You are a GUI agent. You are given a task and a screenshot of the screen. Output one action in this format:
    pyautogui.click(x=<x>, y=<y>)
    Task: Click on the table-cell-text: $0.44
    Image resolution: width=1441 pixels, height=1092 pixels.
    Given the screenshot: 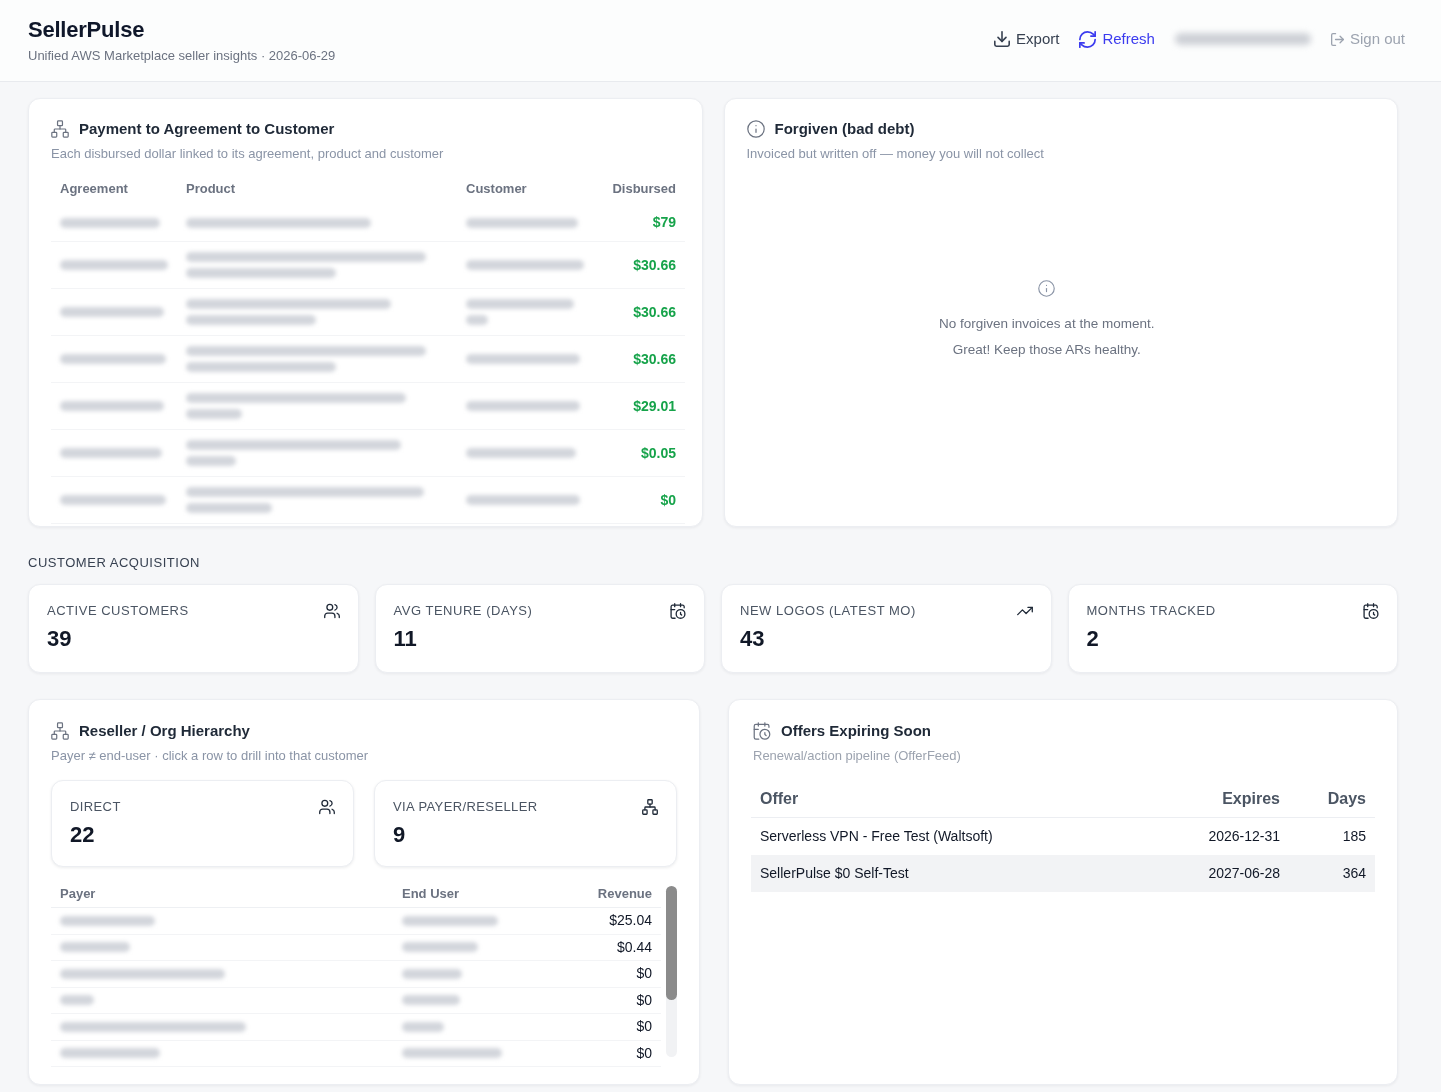 What is the action you would take?
    pyautogui.click(x=634, y=947)
    